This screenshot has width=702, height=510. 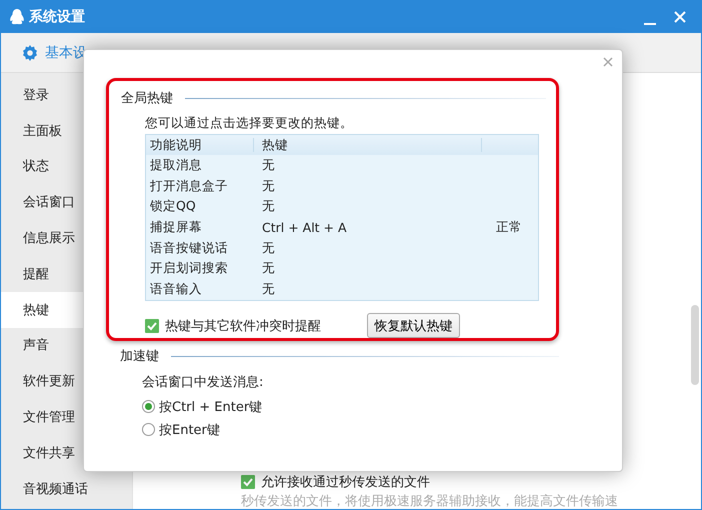 What do you see at coordinates (243, 326) in the screenshot?
I see `checkbox-label: 热键与其它软件冲突时提醒` at bounding box center [243, 326].